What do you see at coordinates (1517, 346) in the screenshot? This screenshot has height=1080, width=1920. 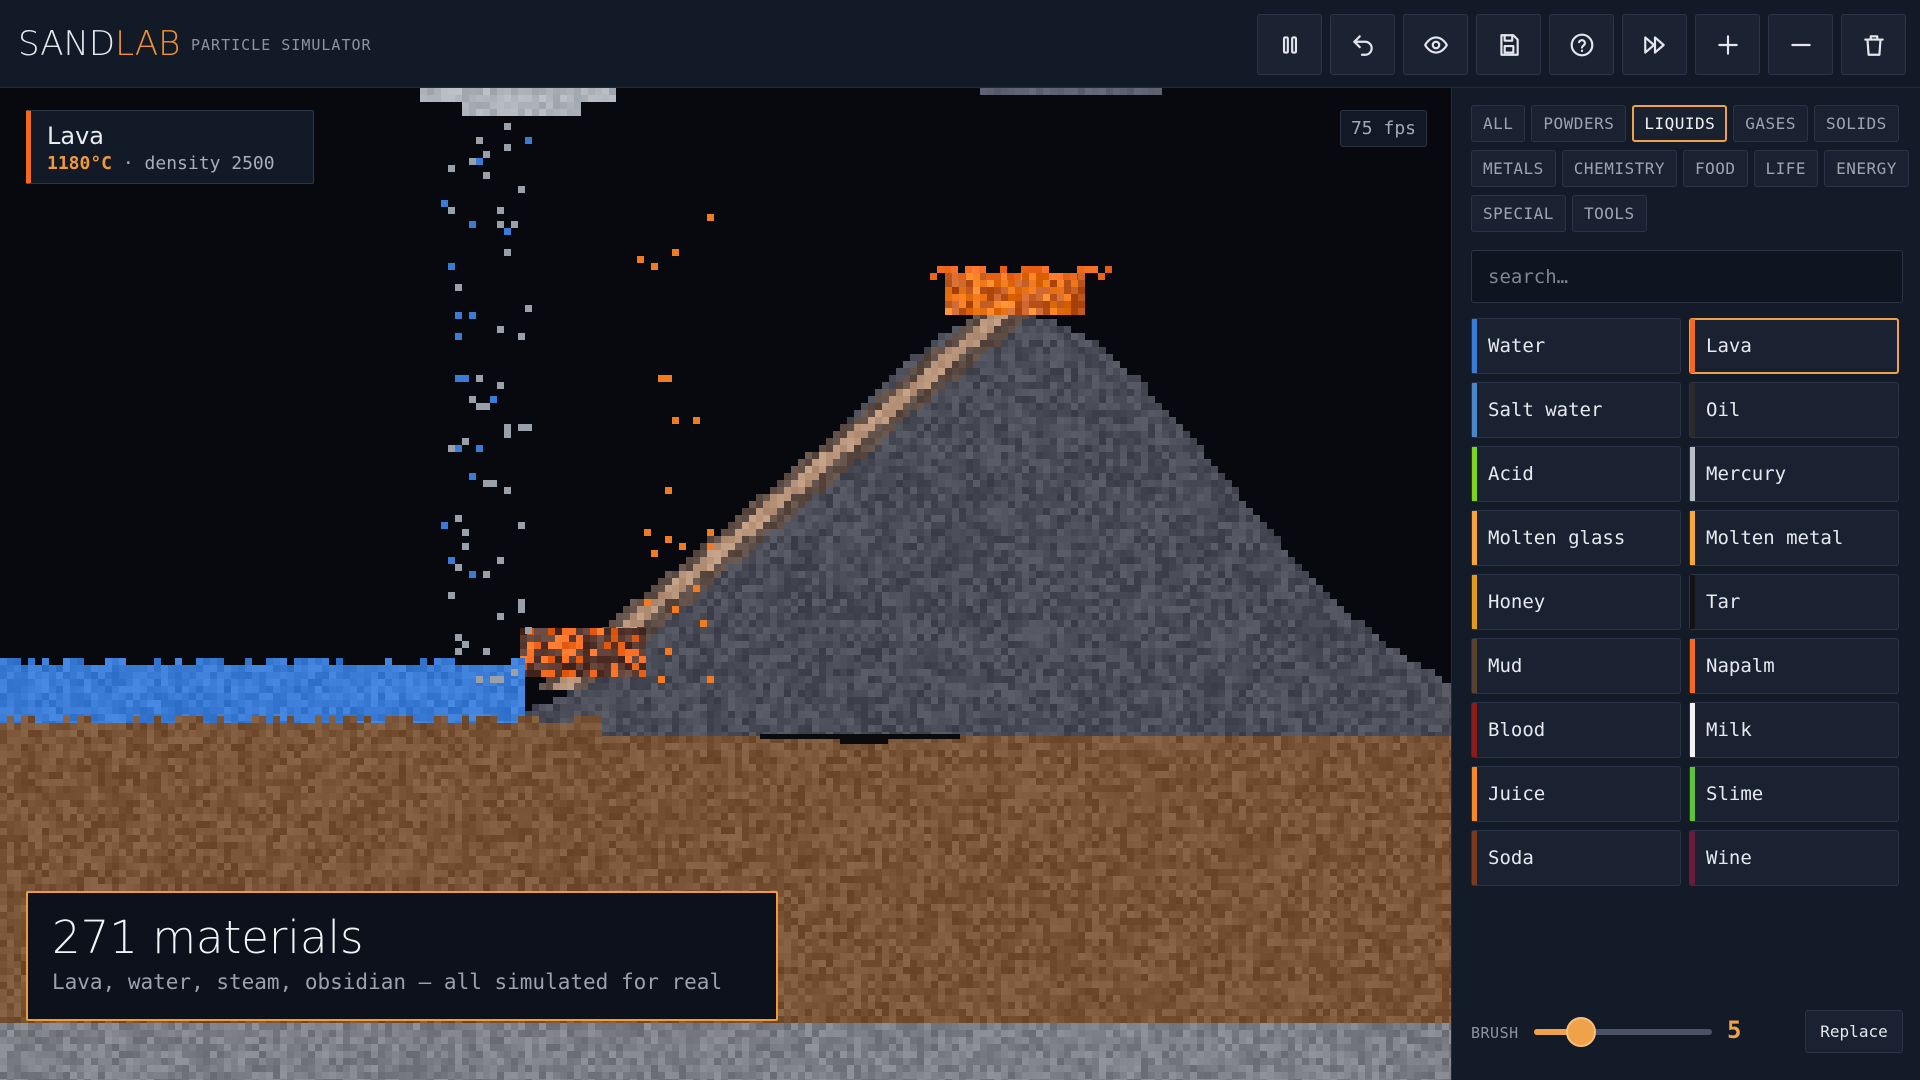 I see `material-label: Water` at bounding box center [1517, 346].